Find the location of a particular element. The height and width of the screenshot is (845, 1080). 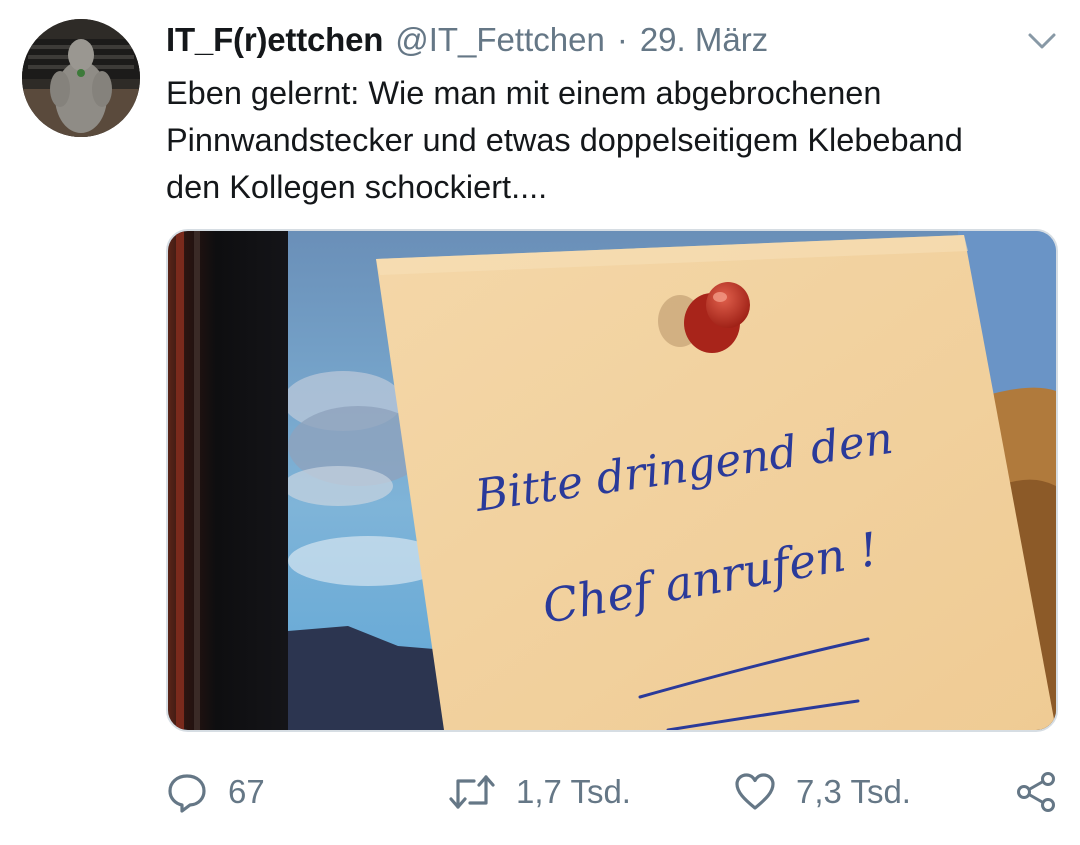

tweet-actions: 67 1,7 Tsd. 7,3 Tsd. is located at coordinates (540, 792).